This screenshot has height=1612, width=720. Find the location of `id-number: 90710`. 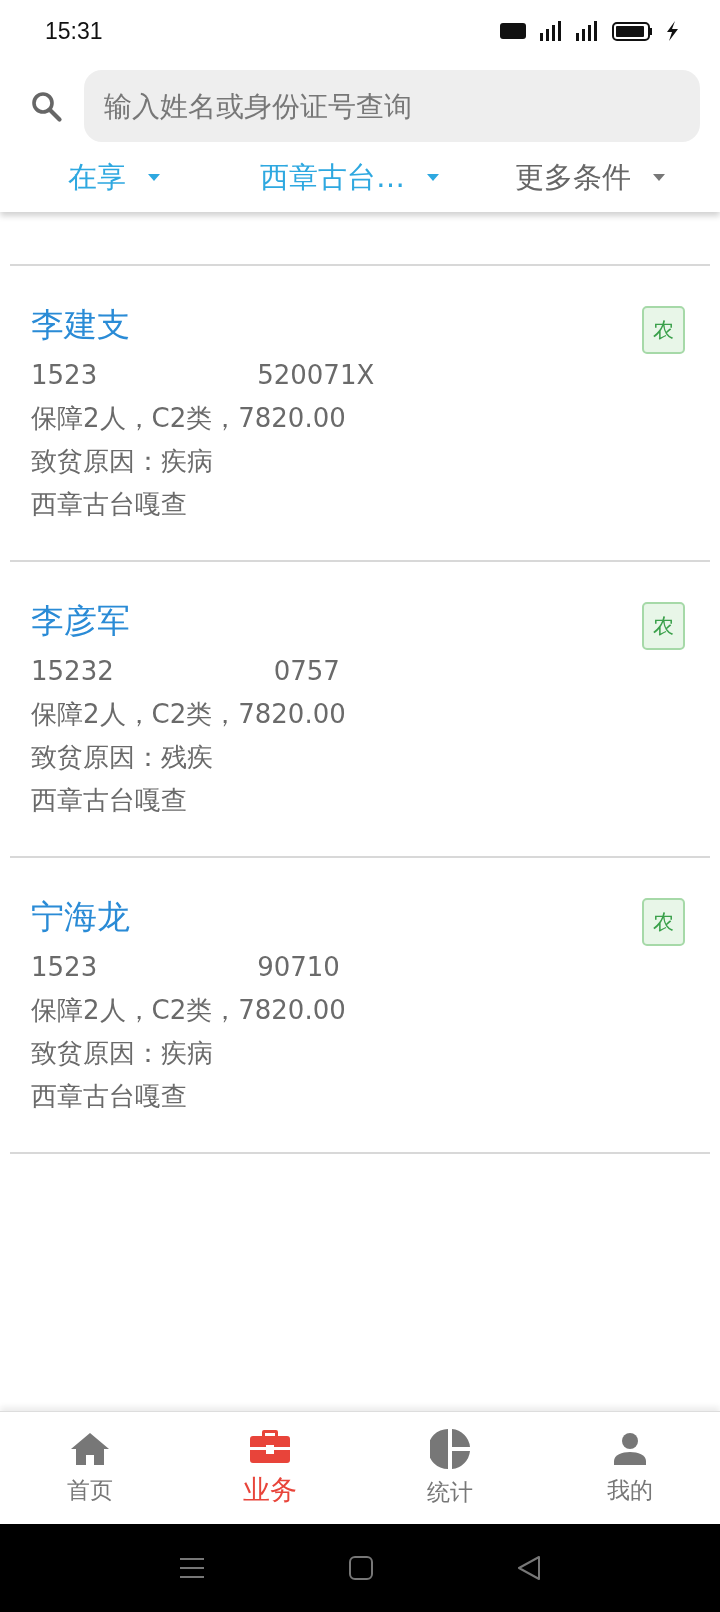

id-number: 90710 is located at coordinates (298, 967).